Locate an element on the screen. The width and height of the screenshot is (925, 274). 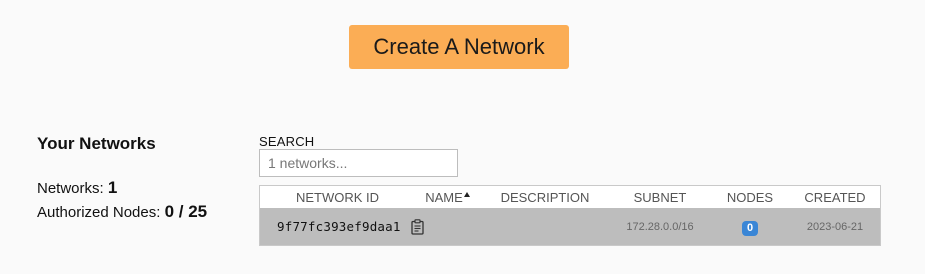
authorized-nodes-label: Authorized Nodes: is located at coordinates (99, 212).